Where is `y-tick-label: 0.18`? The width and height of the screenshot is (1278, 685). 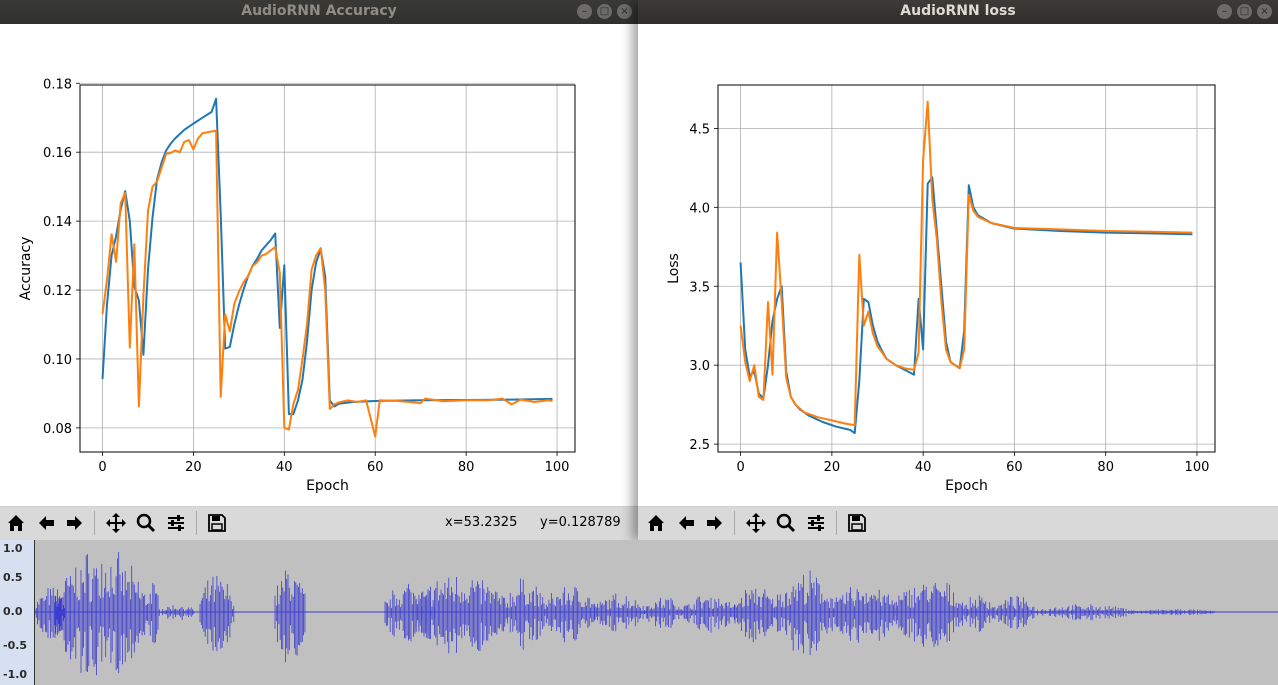 y-tick-label: 0.18 is located at coordinates (57, 84).